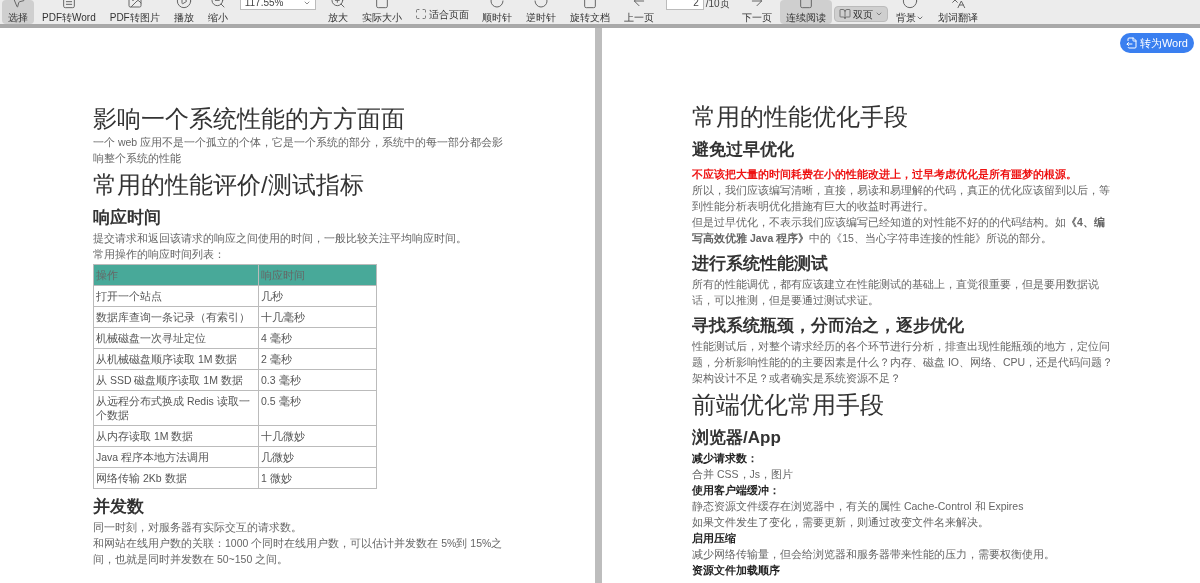  Describe the element at coordinates (756, 12) in the screenshot. I see `toolbar-button: 下一页` at that location.